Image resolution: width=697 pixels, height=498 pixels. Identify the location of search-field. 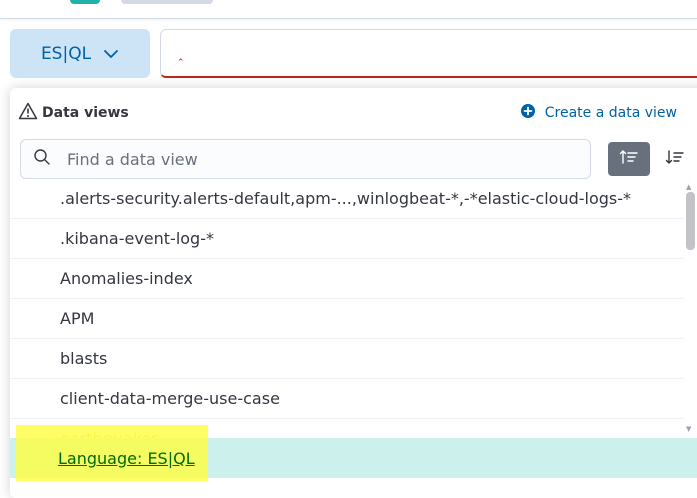
(305, 159).